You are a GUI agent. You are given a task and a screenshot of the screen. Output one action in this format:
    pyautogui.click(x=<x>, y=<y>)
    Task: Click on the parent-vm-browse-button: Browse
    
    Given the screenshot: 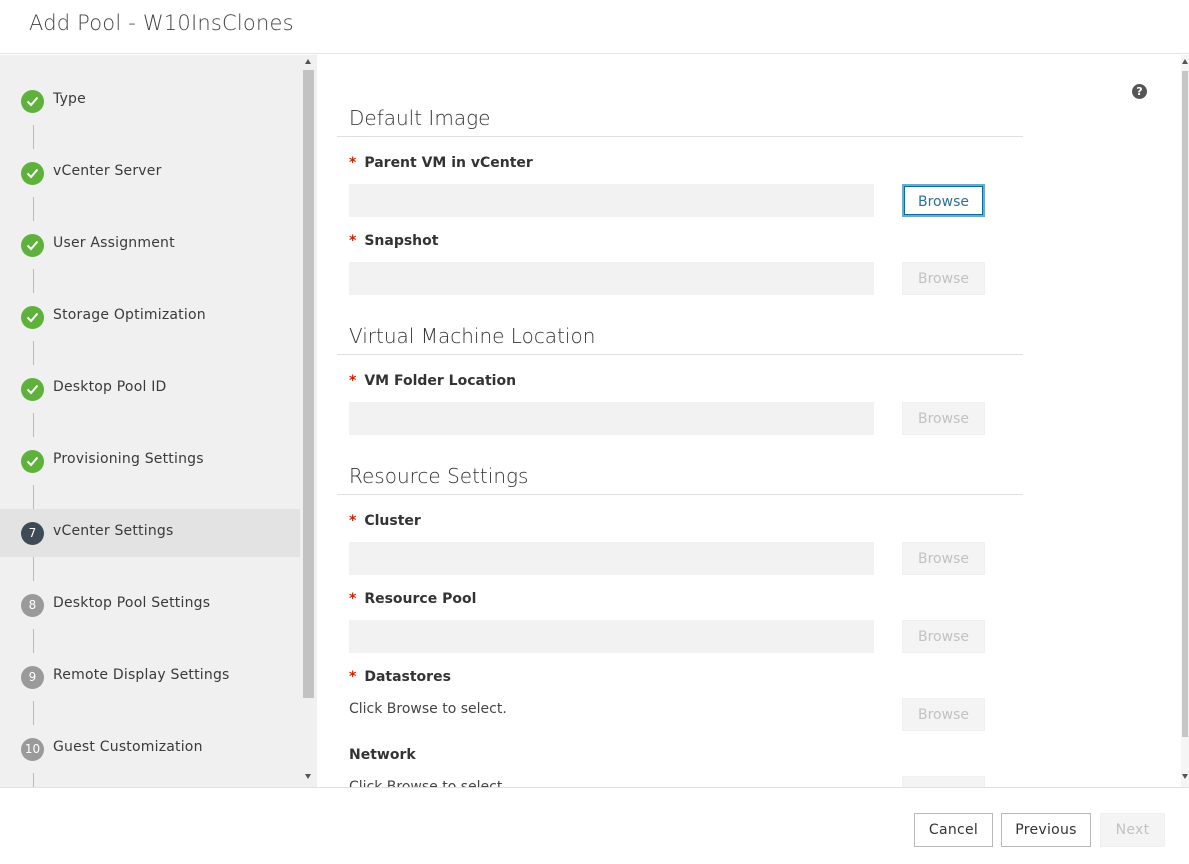 What is the action you would take?
    pyautogui.click(x=943, y=200)
    